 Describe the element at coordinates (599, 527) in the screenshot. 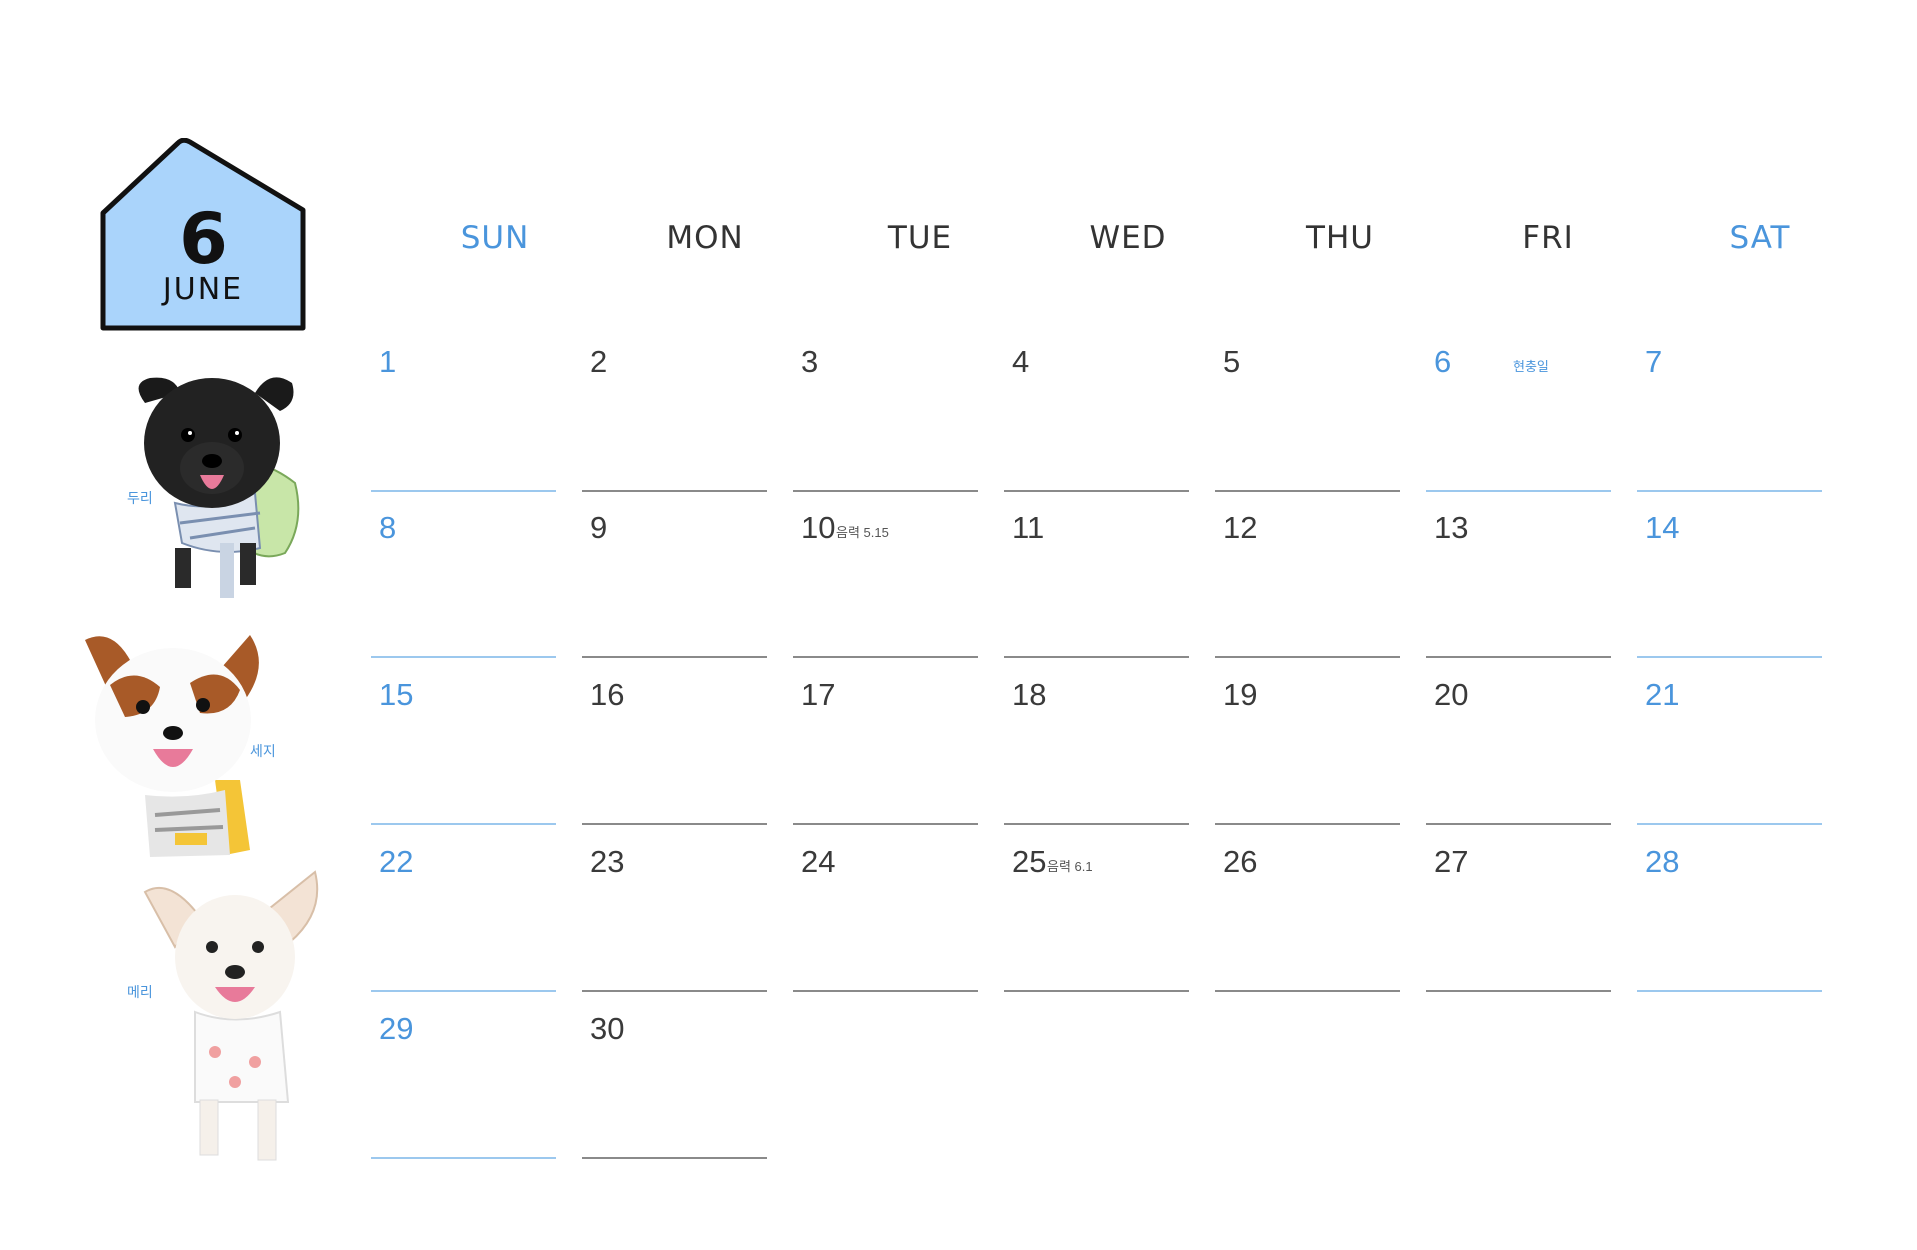

I see `day-number: 9` at that location.